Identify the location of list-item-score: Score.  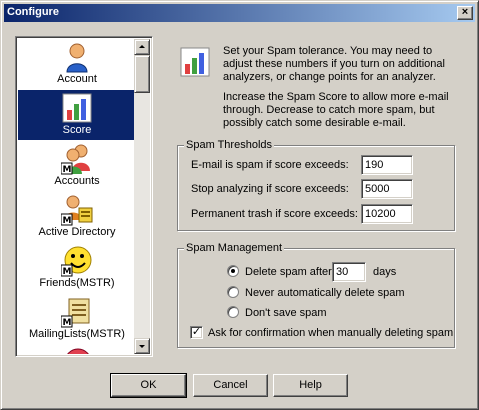
(77, 115).